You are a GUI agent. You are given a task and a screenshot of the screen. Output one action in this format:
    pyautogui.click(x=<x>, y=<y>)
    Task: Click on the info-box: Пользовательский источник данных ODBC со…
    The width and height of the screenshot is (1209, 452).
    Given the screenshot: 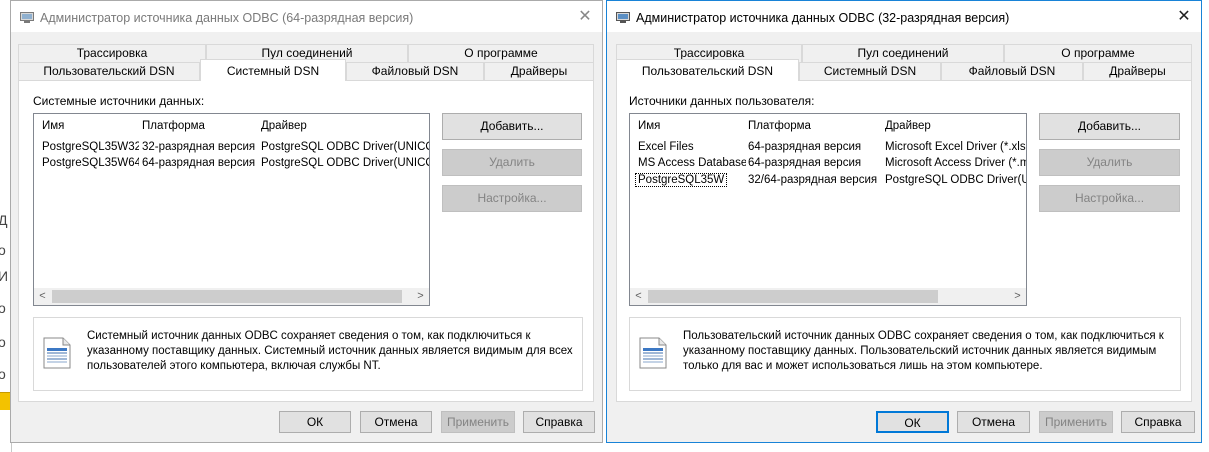 What is the action you would take?
    pyautogui.click(x=905, y=354)
    